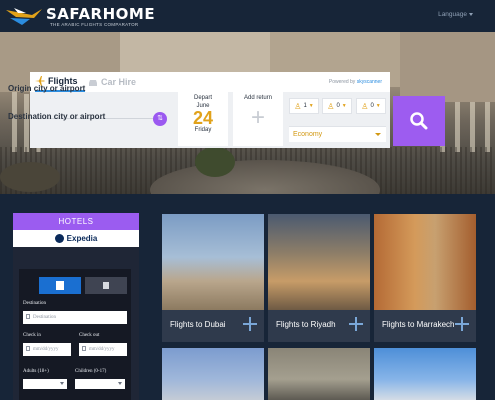 The height and width of the screenshot is (400, 495). Describe the element at coordinates (308, 134) in the screenshot. I see `cabin-class-value: Economy` at that location.